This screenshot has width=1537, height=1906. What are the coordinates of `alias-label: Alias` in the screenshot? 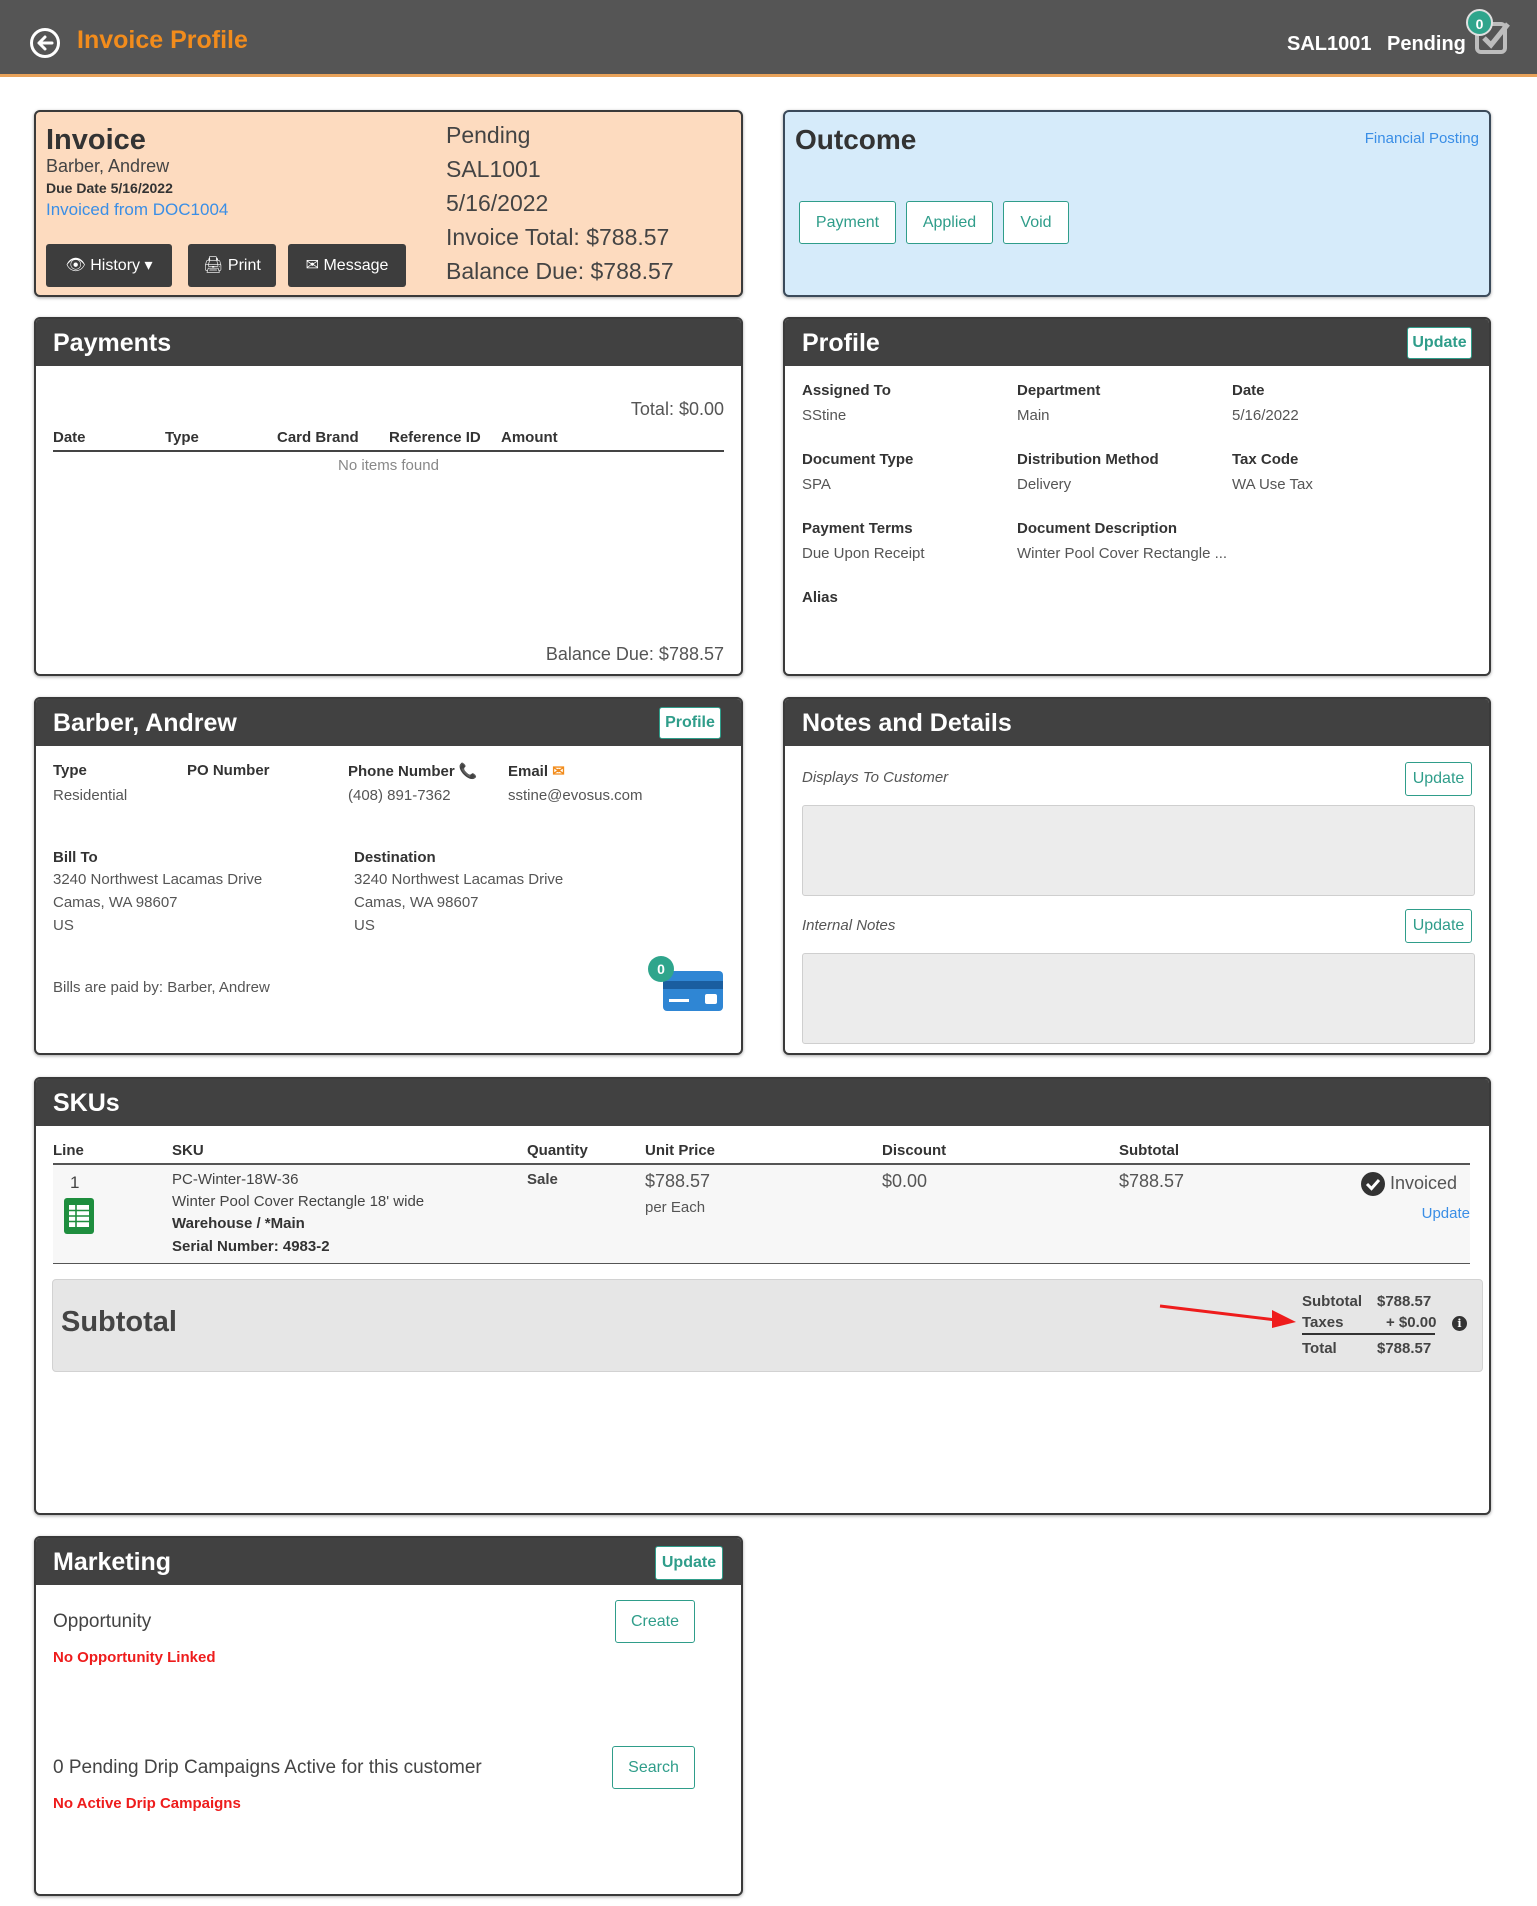 It's located at (820, 597).